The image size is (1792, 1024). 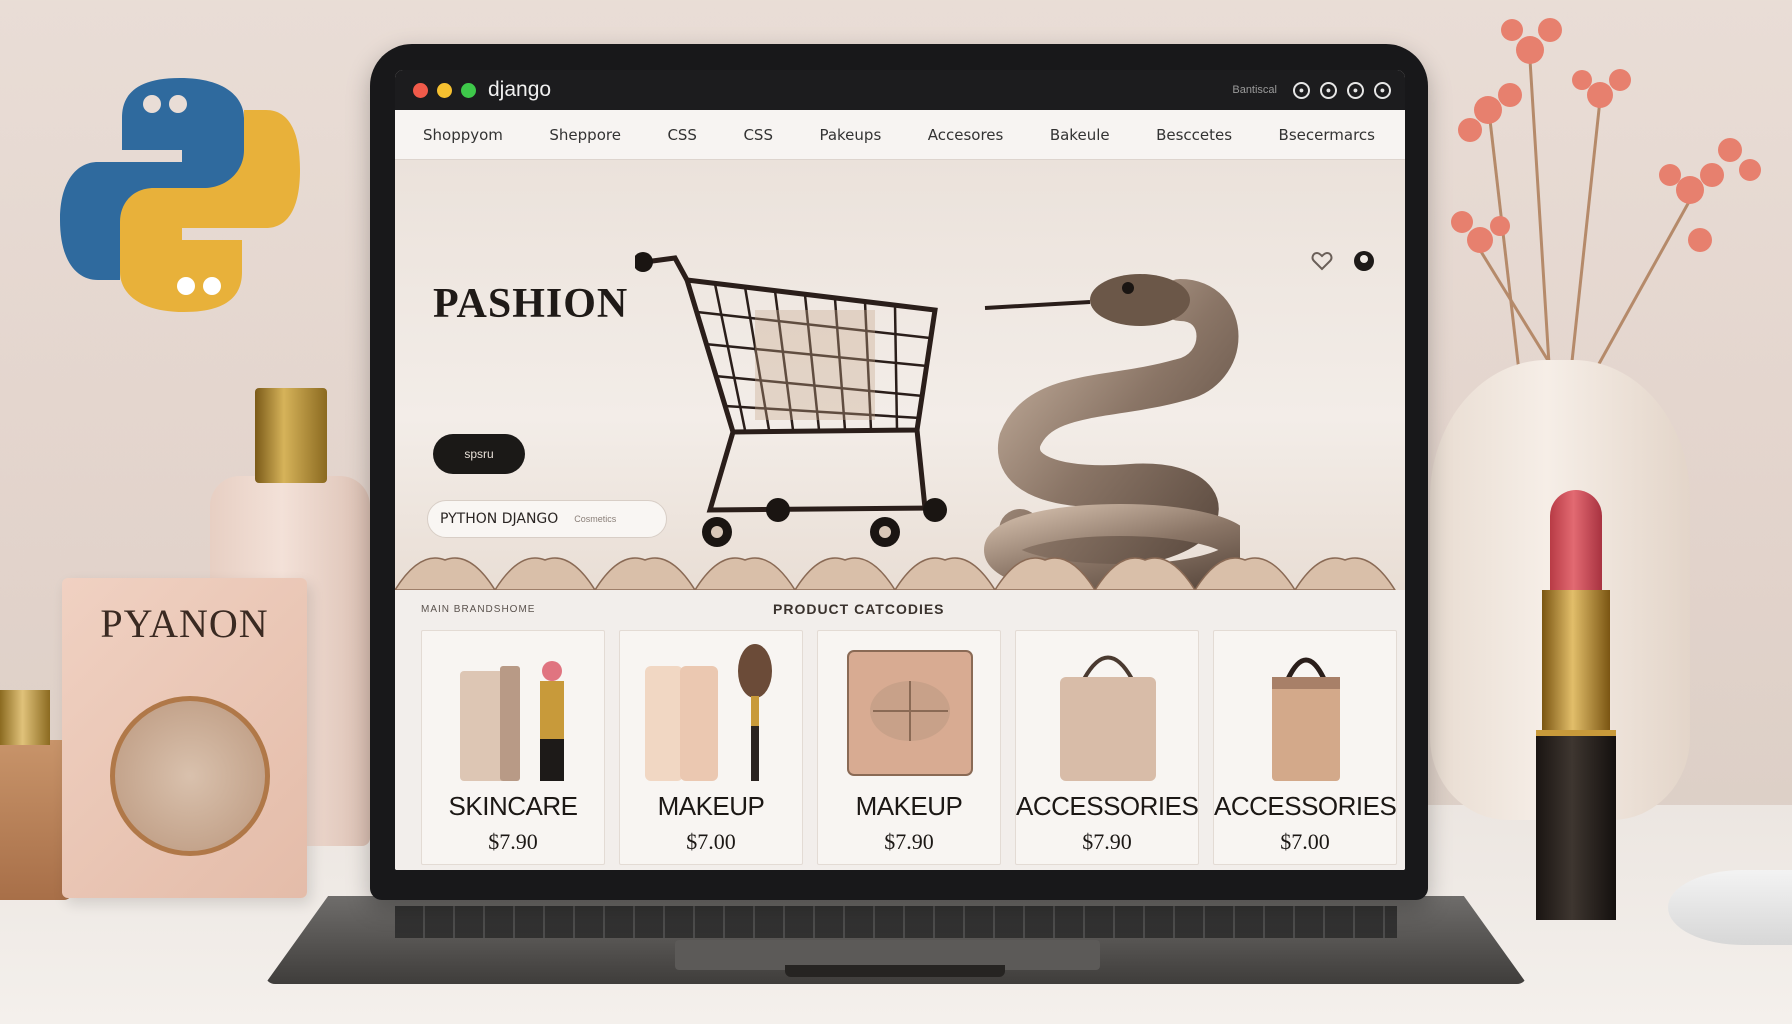 What do you see at coordinates (531, 304) in the screenshot?
I see `hero-title: PASHION` at bounding box center [531, 304].